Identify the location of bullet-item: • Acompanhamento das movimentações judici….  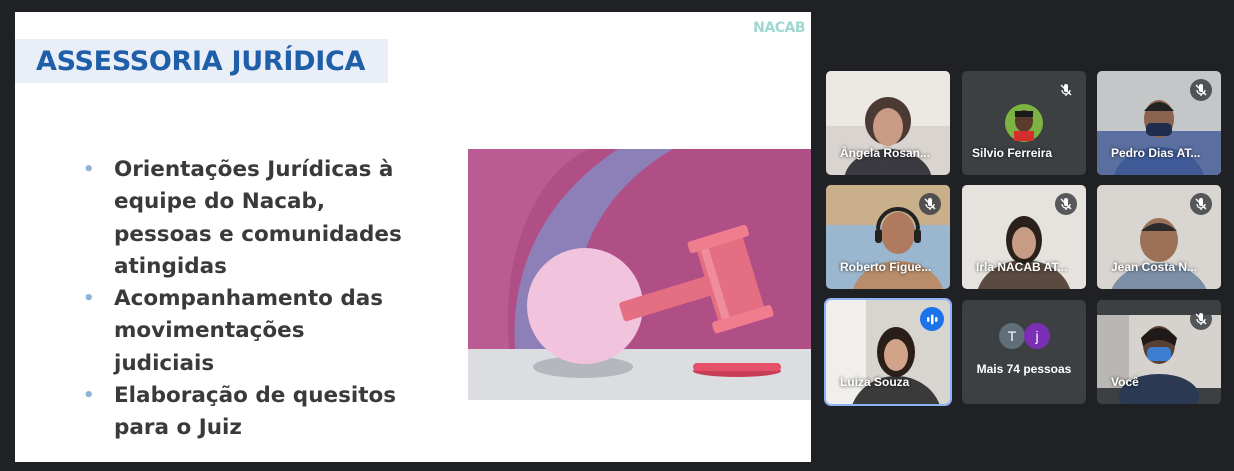
(243, 331).